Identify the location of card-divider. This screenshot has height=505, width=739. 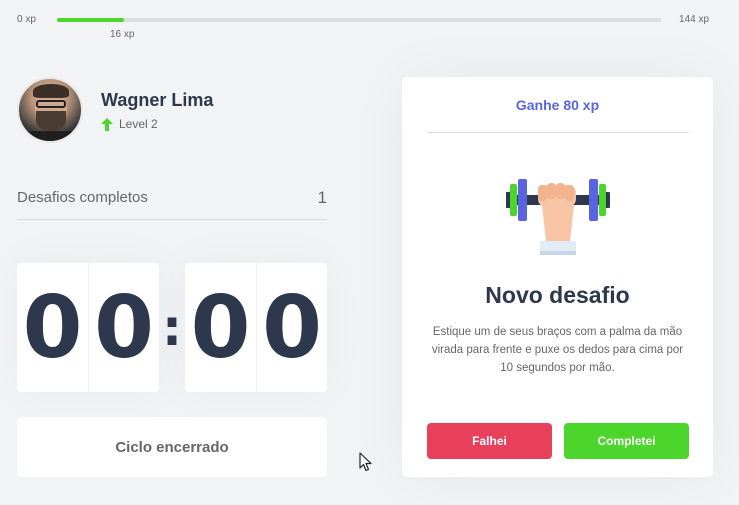
(558, 132).